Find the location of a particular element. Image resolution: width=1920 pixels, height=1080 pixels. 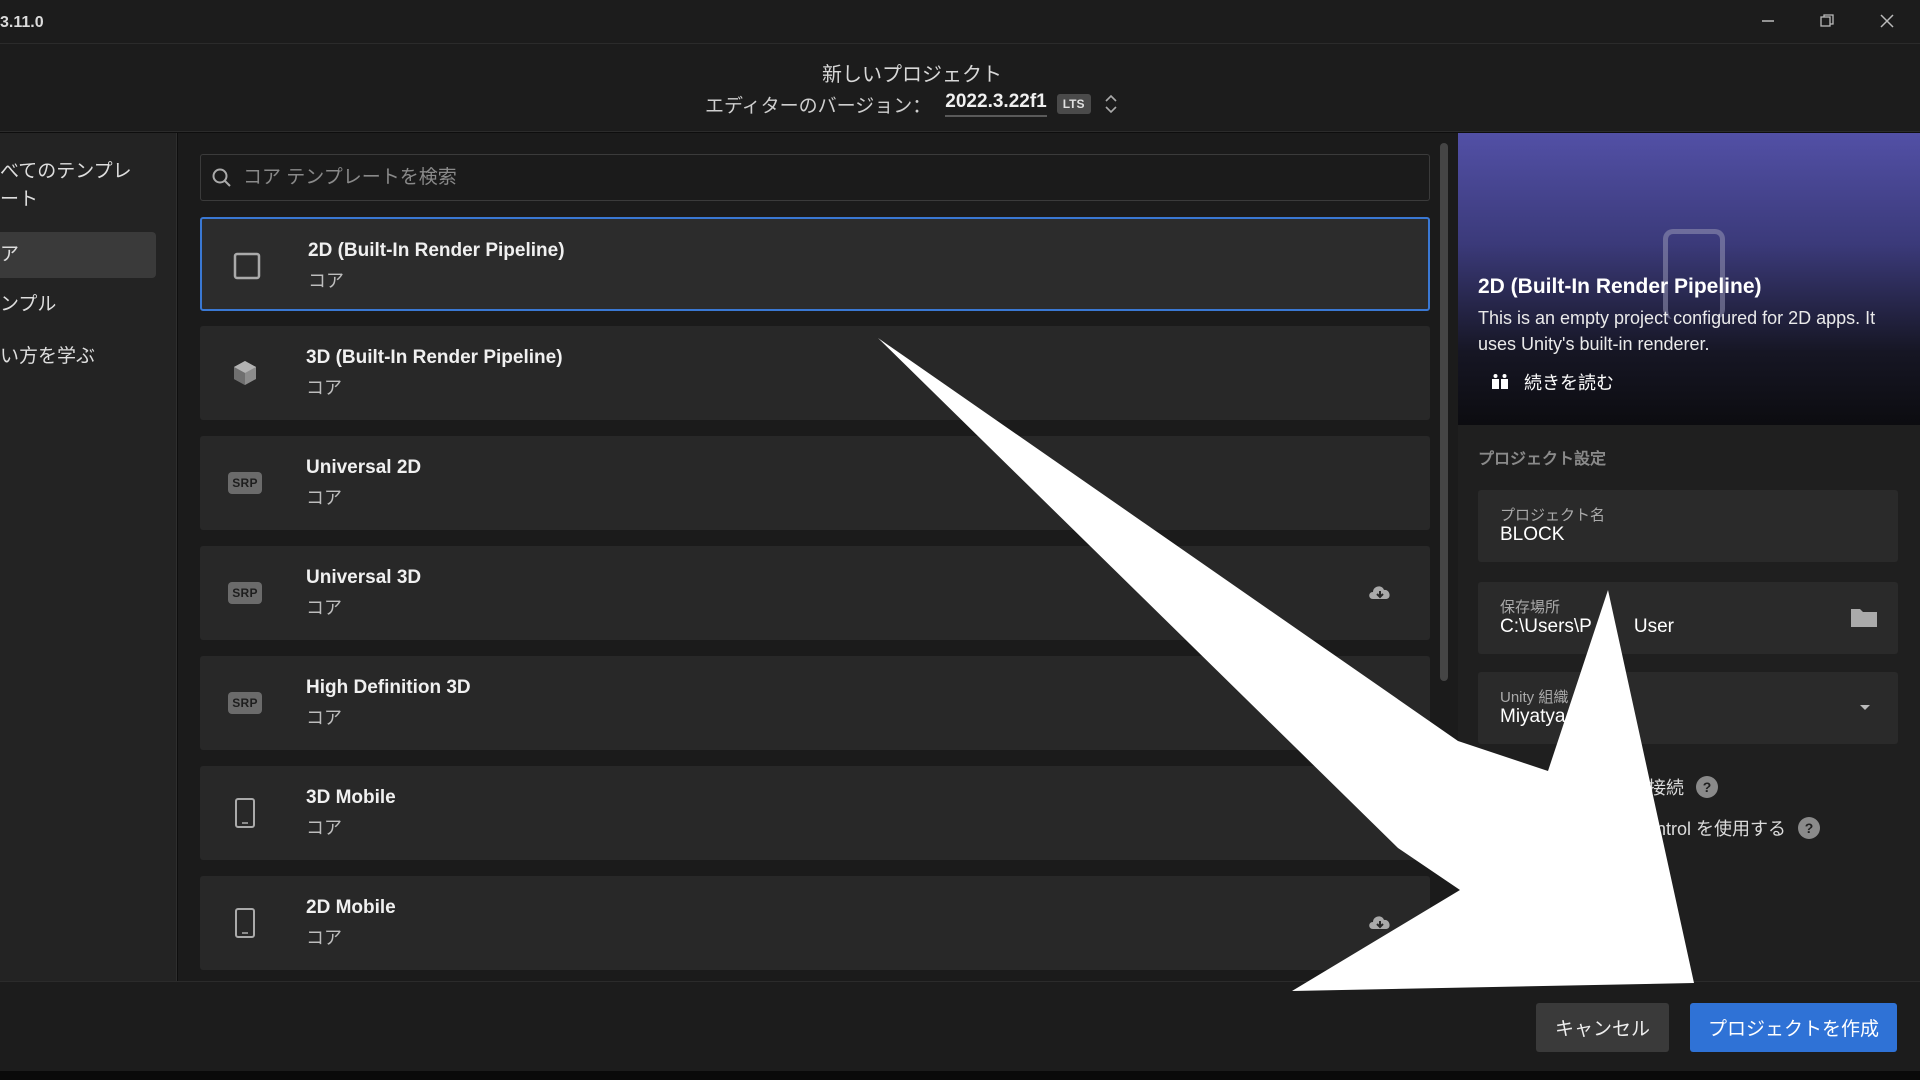

restore-icon is located at coordinates (1827, 20).